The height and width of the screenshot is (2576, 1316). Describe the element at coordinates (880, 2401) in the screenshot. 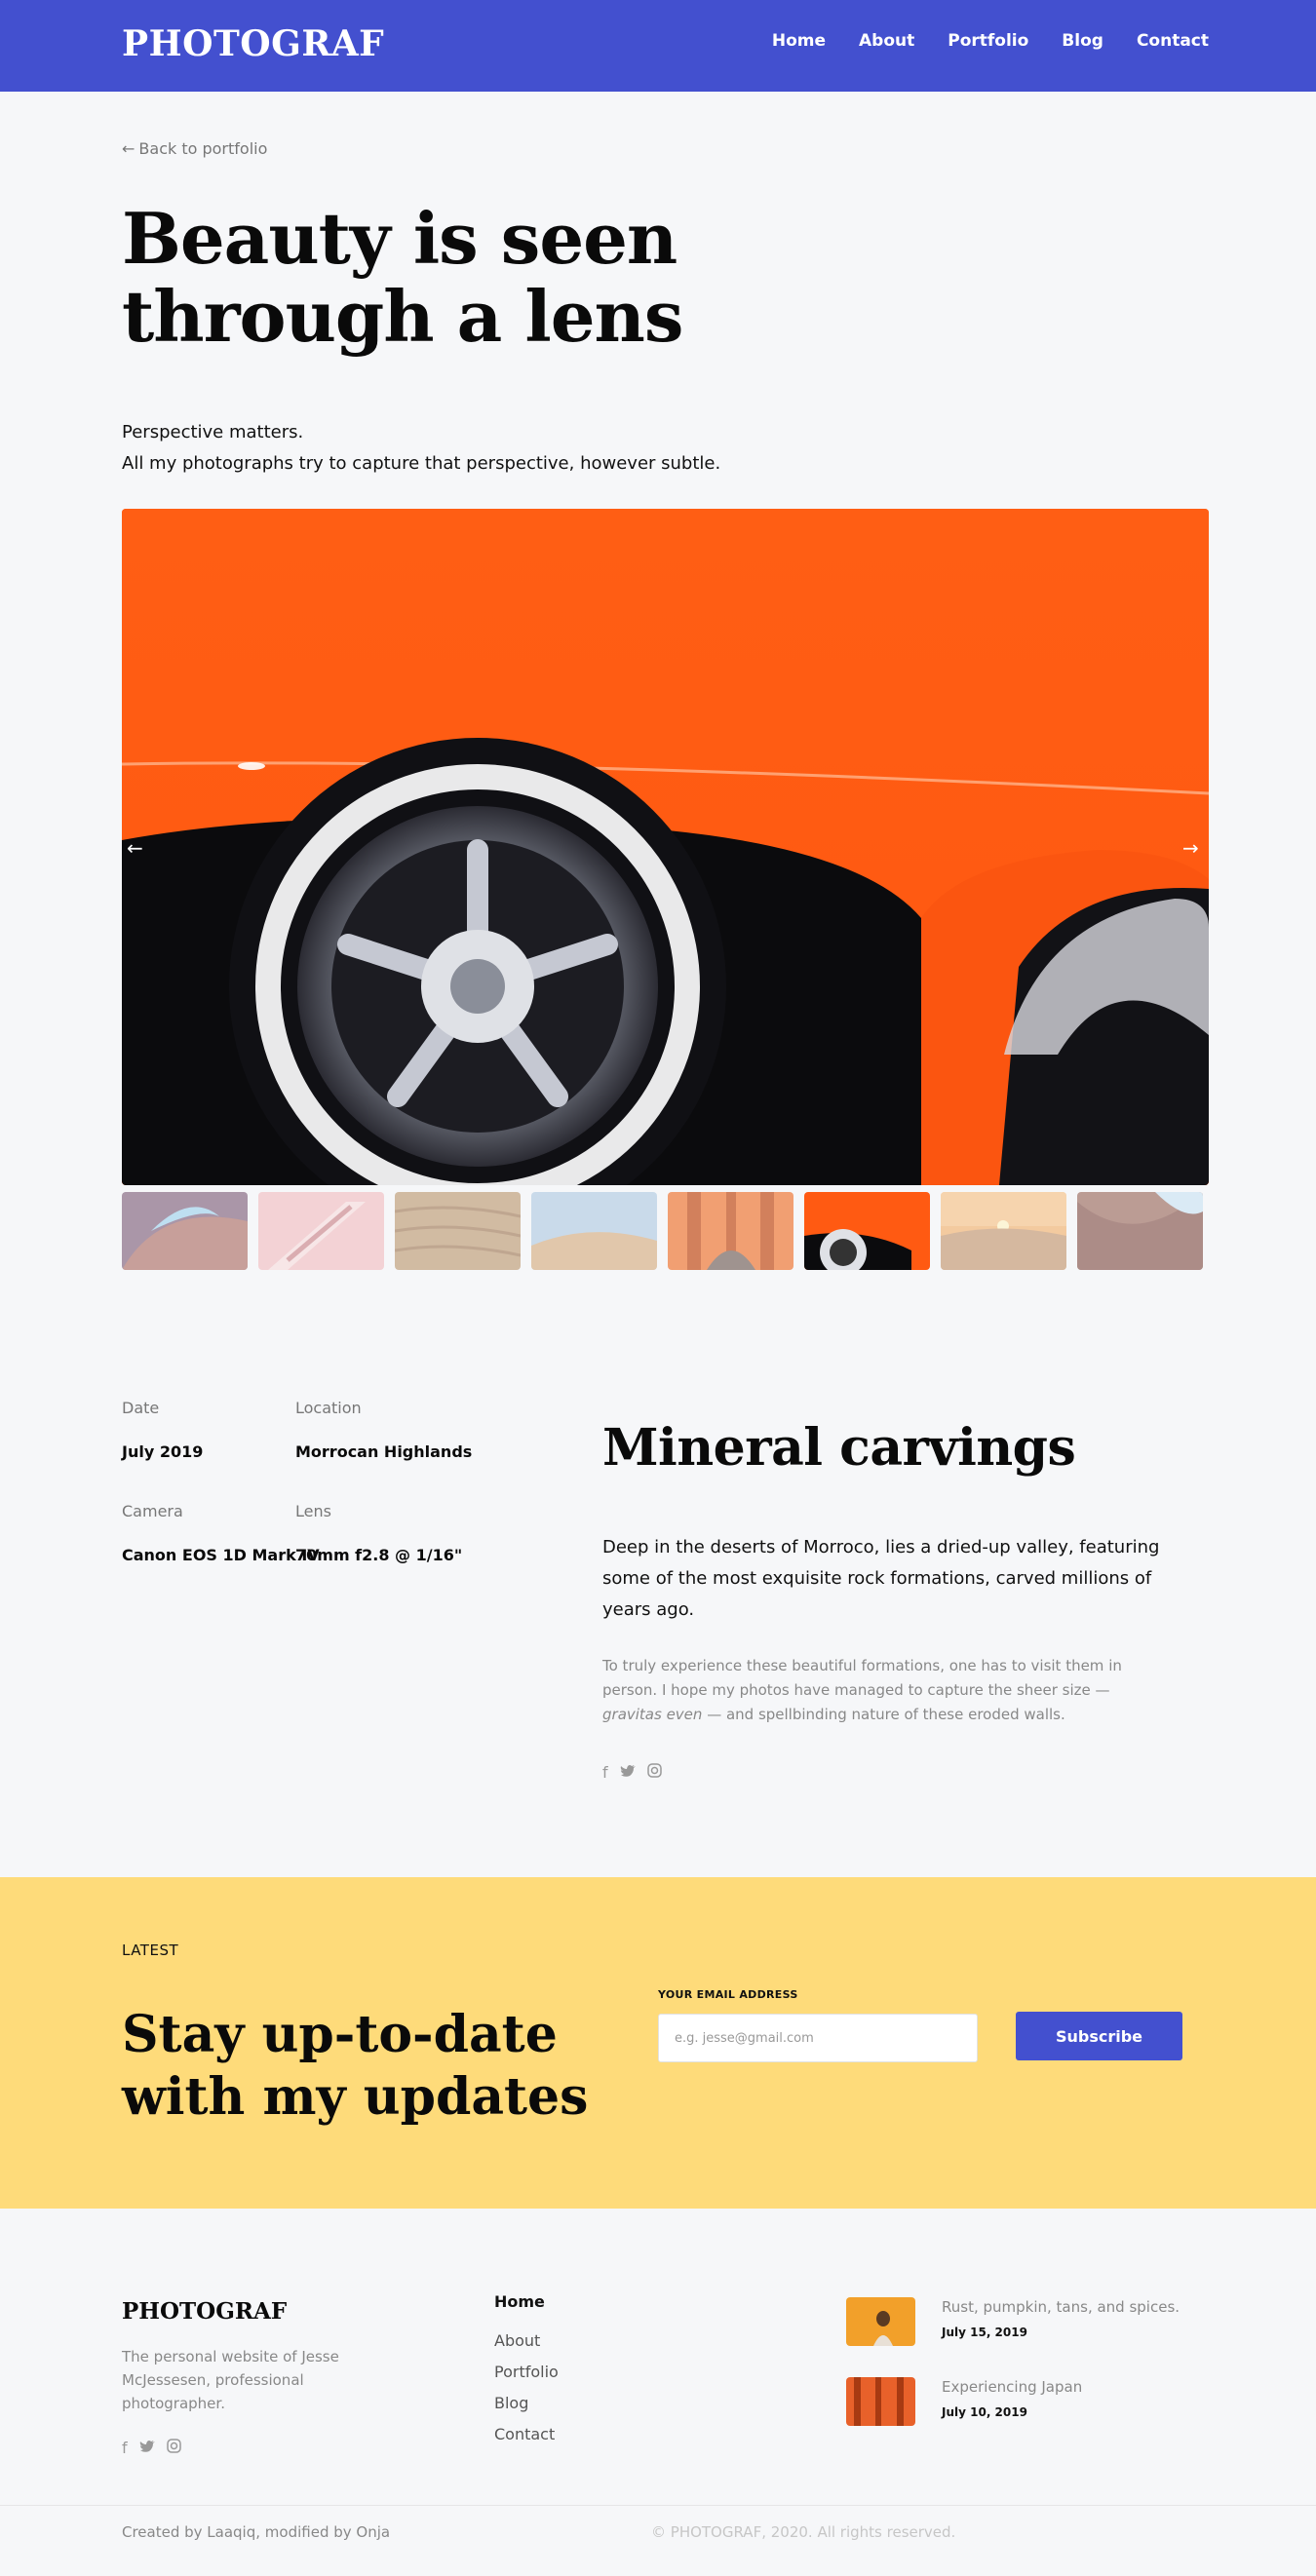

I see `footer-post-2-thumbnail` at that location.